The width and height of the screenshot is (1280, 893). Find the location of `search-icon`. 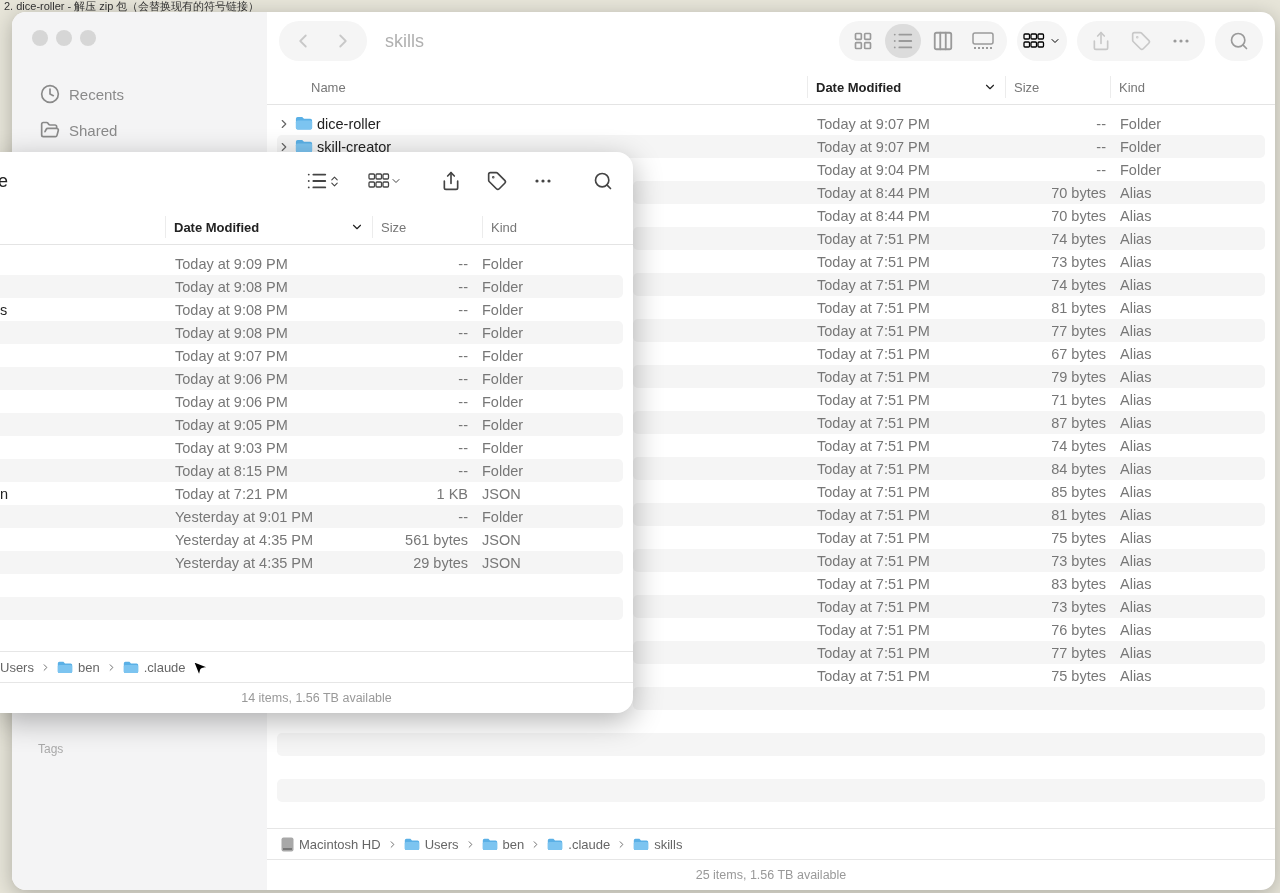

search-icon is located at coordinates (1239, 41).